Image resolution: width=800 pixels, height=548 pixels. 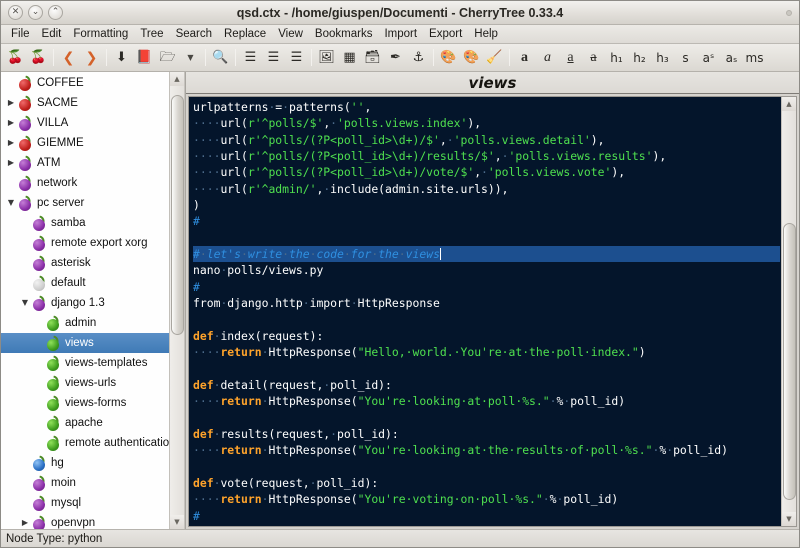 I want to click on tree-scroll-track, so click(x=177, y=300).